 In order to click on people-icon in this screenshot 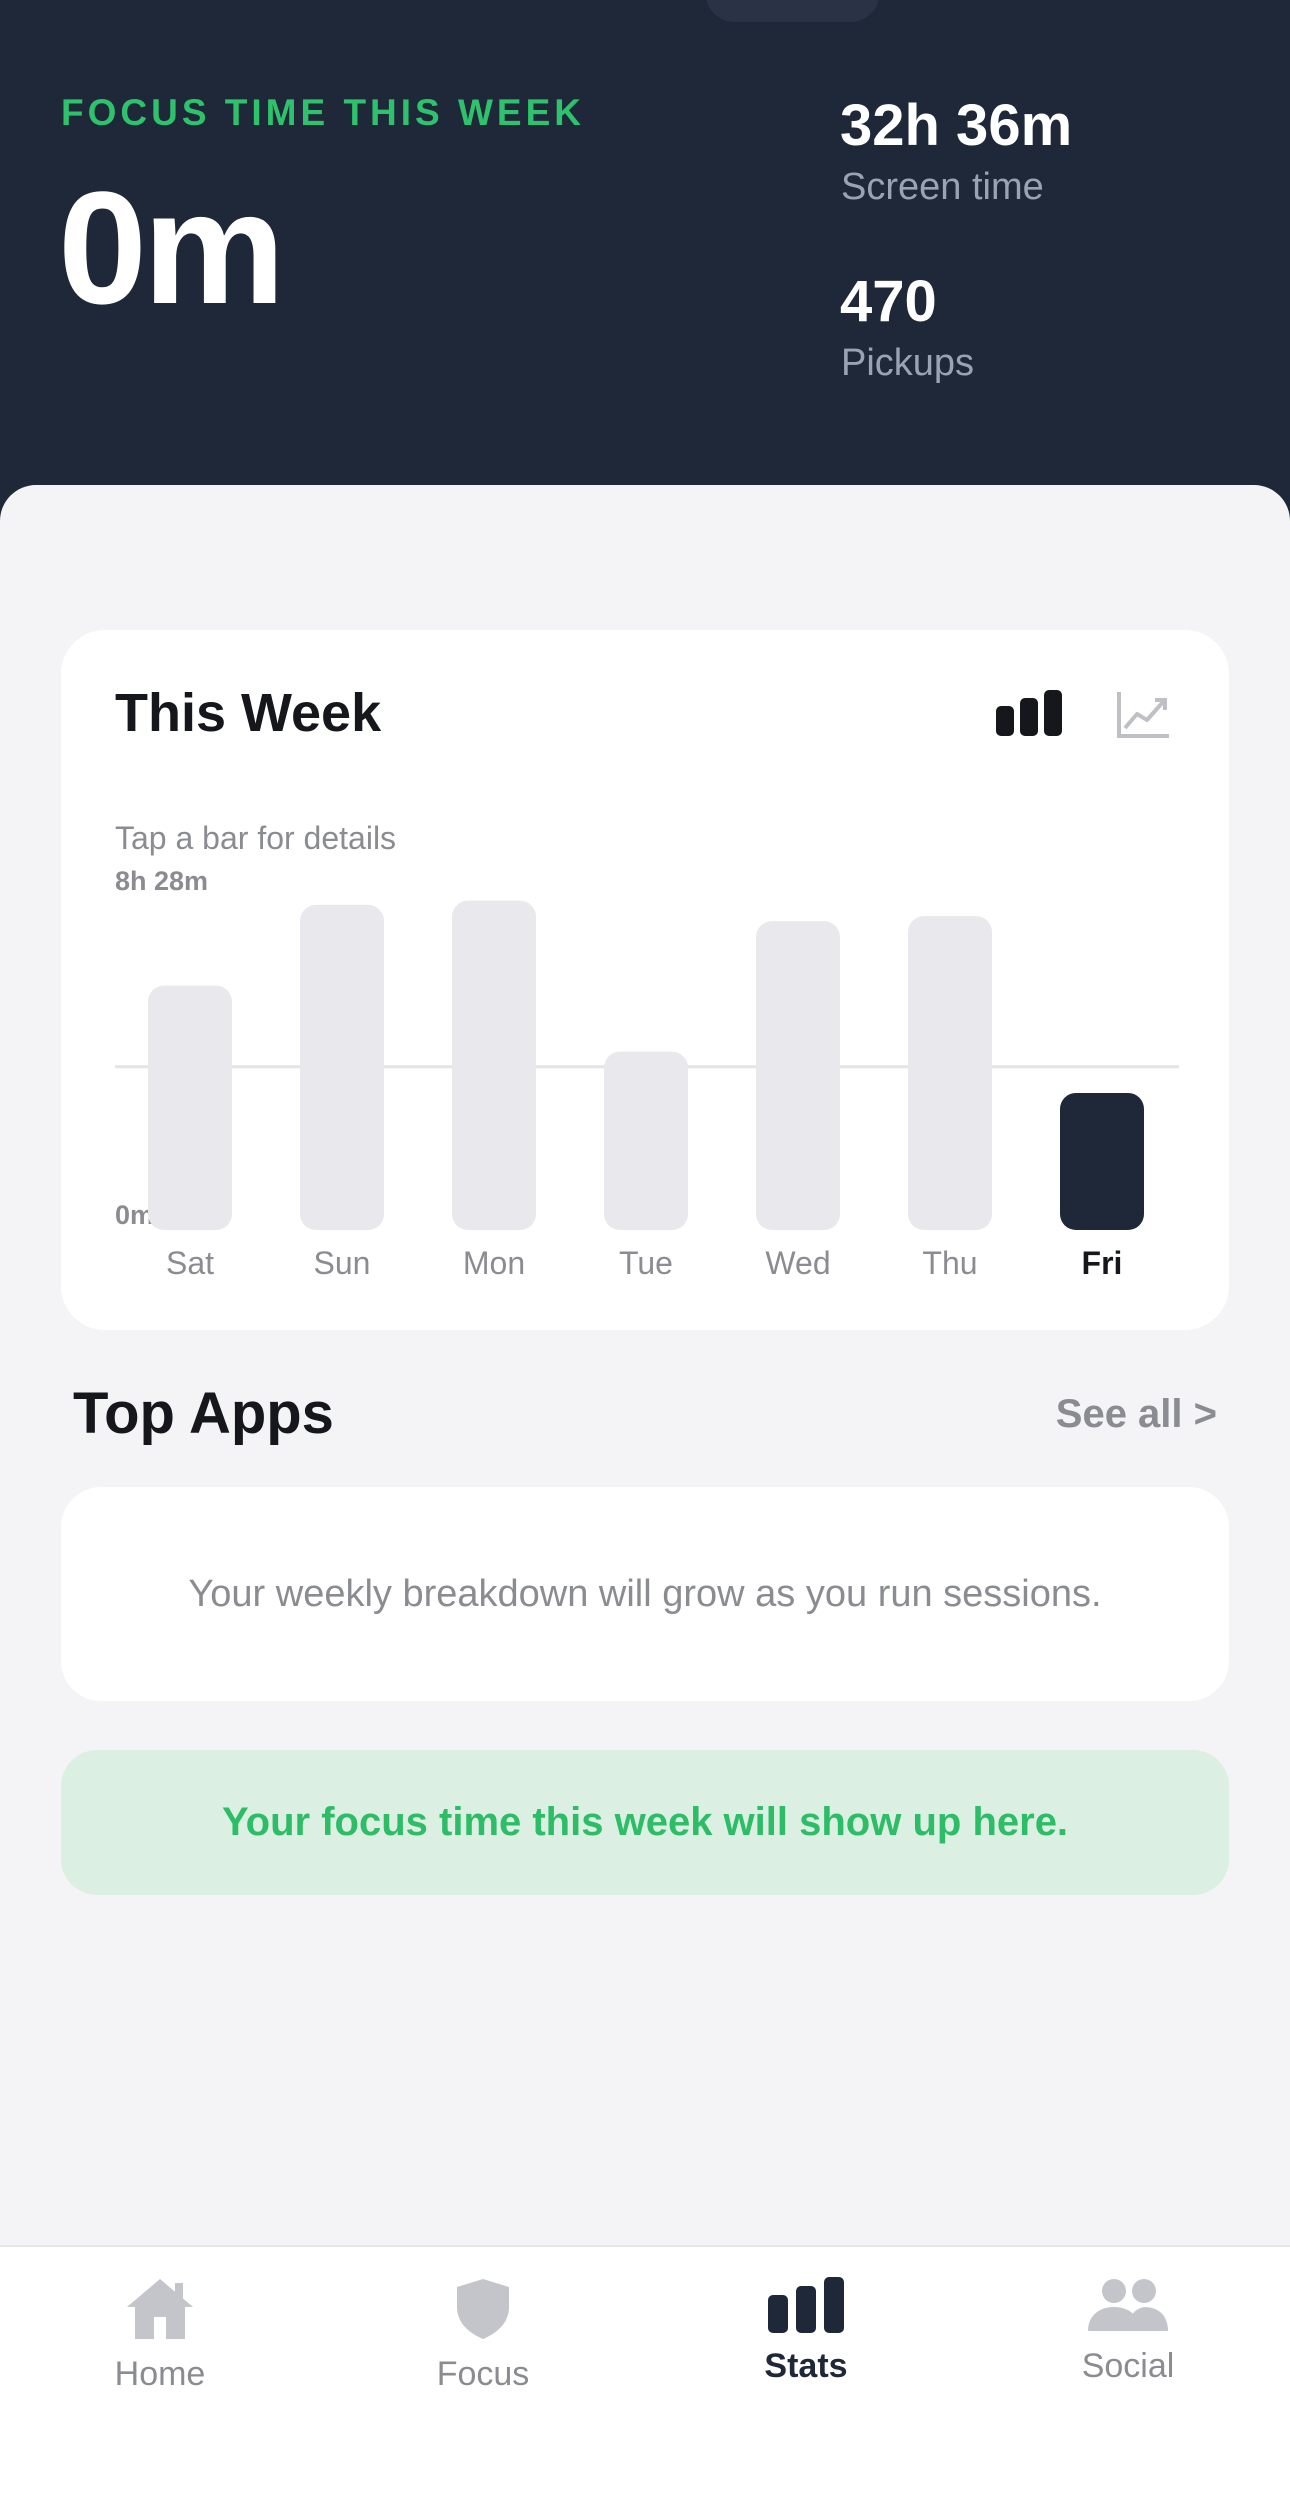, I will do `click(1128, 2305)`.